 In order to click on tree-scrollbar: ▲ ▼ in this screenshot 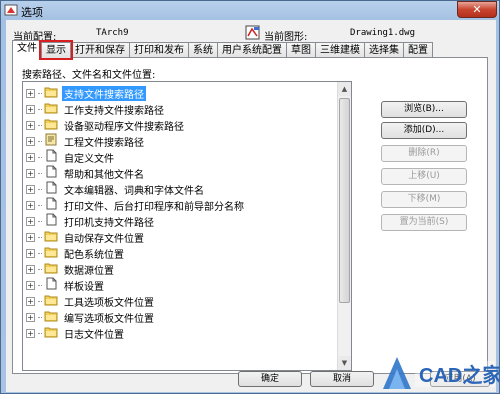, I will do `click(344, 226)`.